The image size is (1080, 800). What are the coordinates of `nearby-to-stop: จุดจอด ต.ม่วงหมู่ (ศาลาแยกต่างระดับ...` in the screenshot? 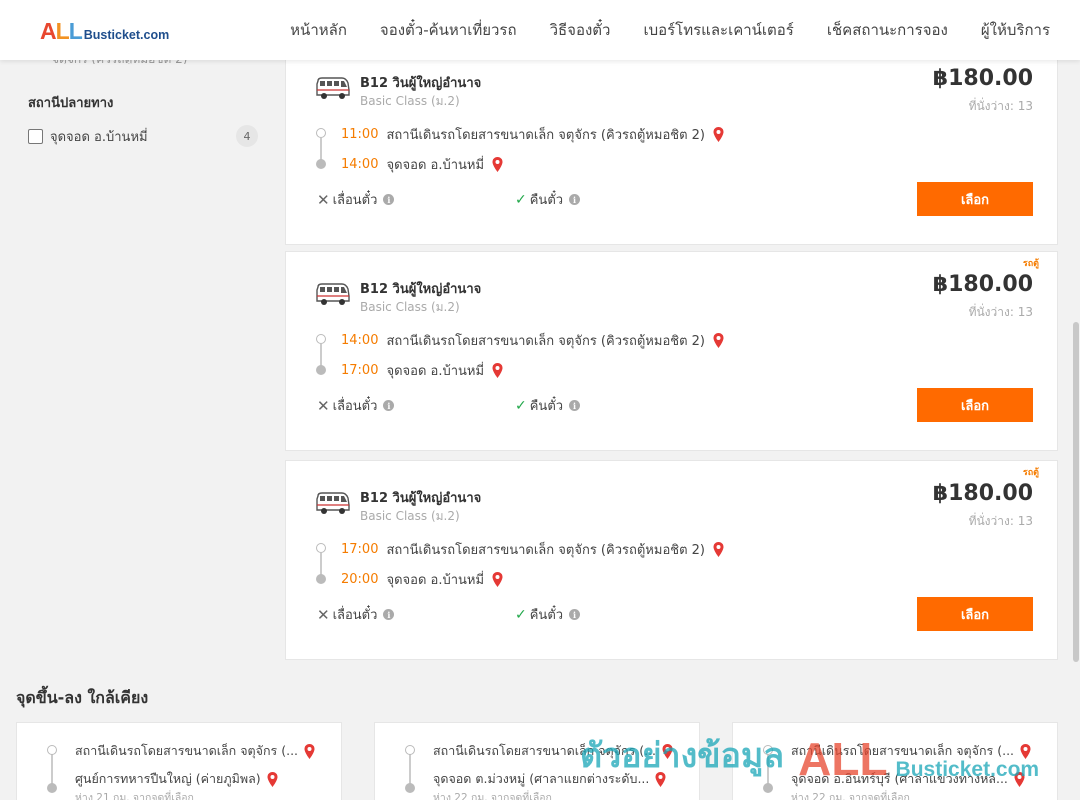 It's located at (541, 778).